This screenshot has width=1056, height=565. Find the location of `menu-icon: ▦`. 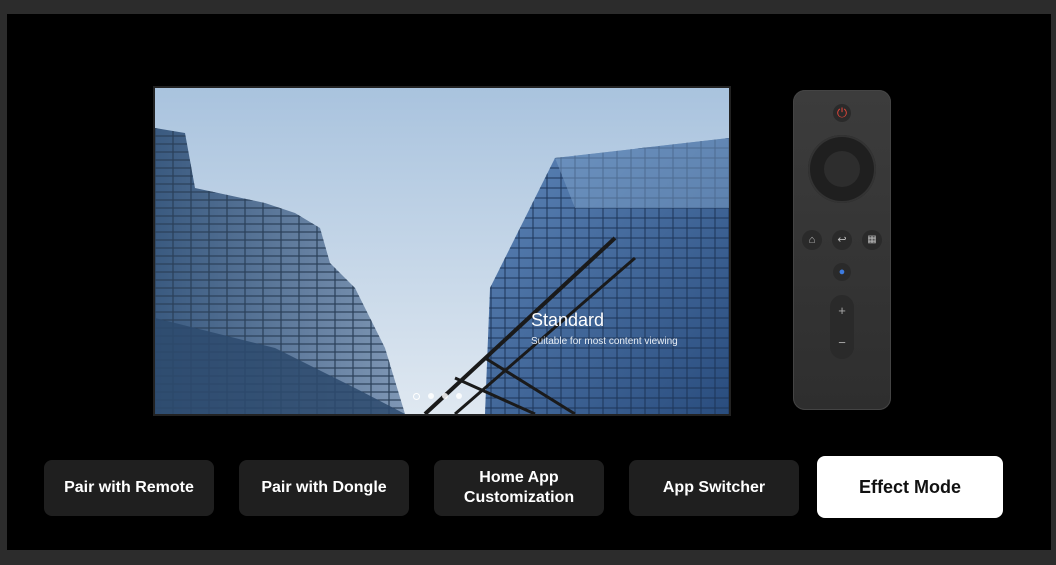

menu-icon: ▦ is located at coordinates (872, 240).